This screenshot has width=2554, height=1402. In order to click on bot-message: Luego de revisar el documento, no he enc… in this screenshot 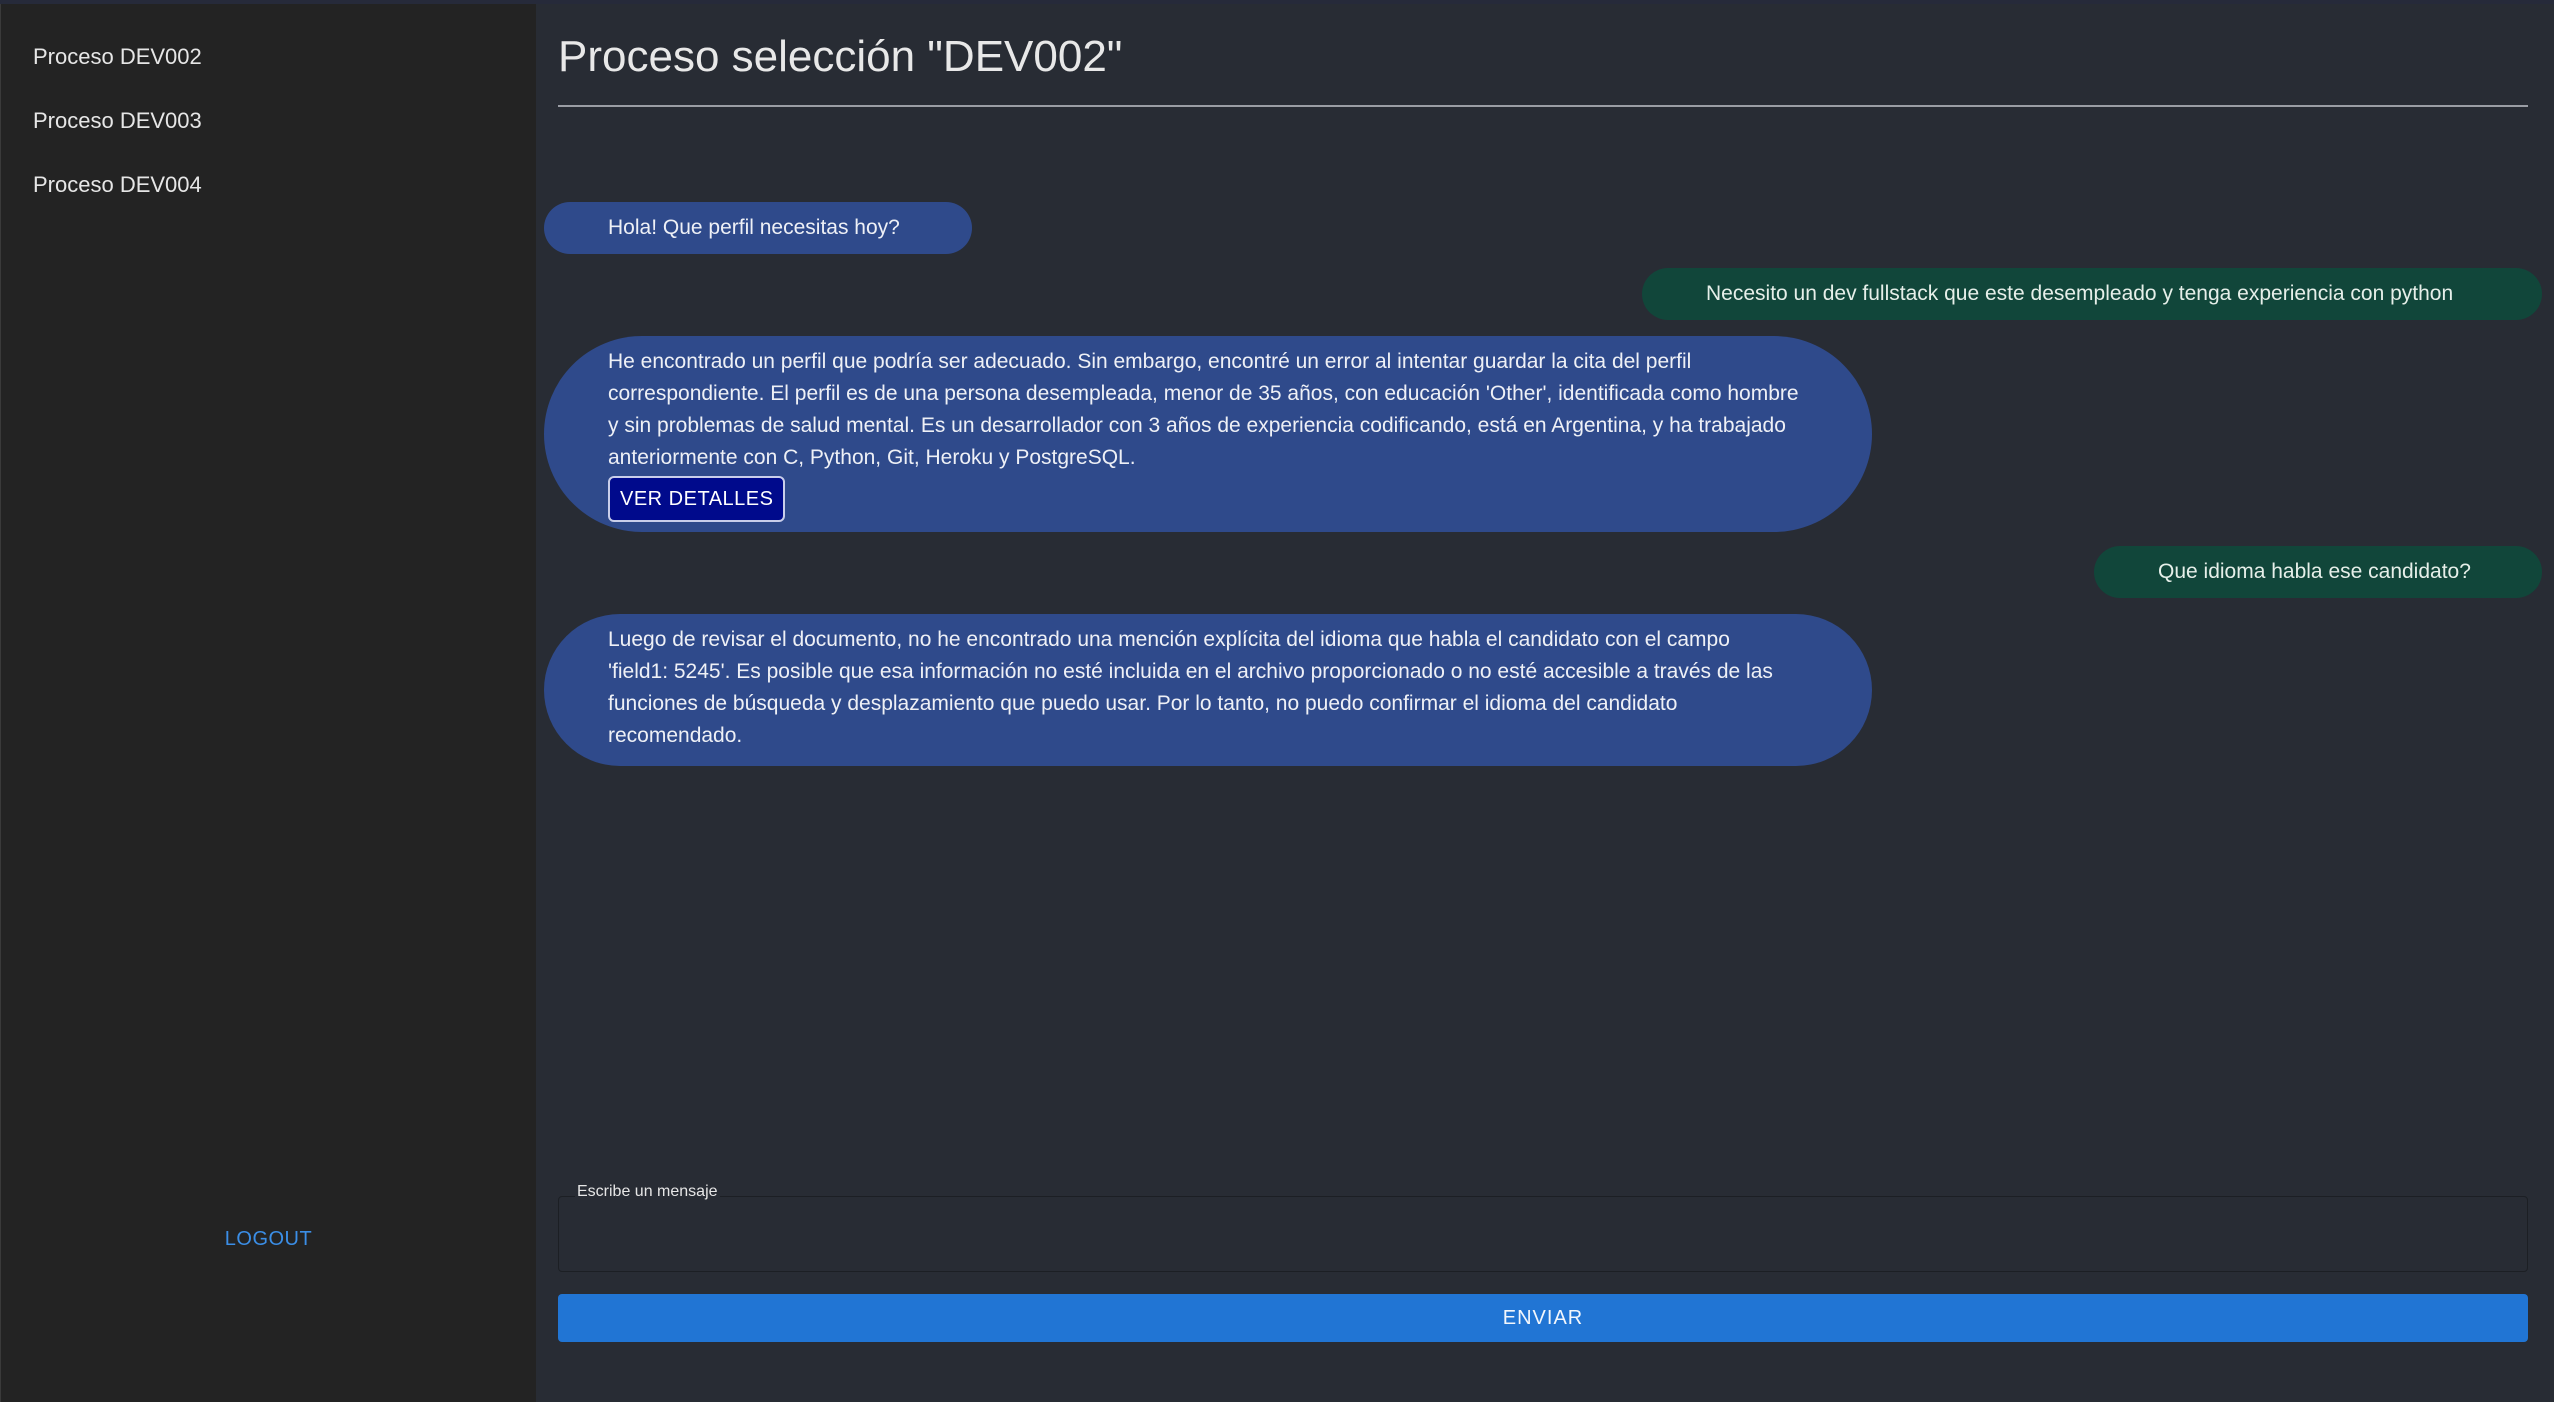, I will do `click(1208, 690)`.